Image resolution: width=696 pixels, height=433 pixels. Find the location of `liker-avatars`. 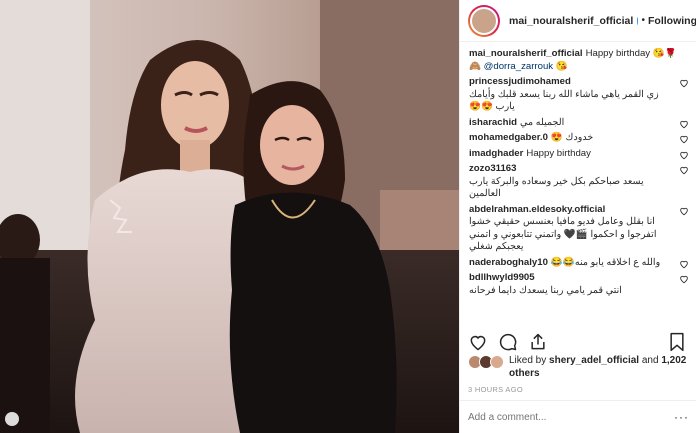

liker-avatars is located at coordinates (486, 362).